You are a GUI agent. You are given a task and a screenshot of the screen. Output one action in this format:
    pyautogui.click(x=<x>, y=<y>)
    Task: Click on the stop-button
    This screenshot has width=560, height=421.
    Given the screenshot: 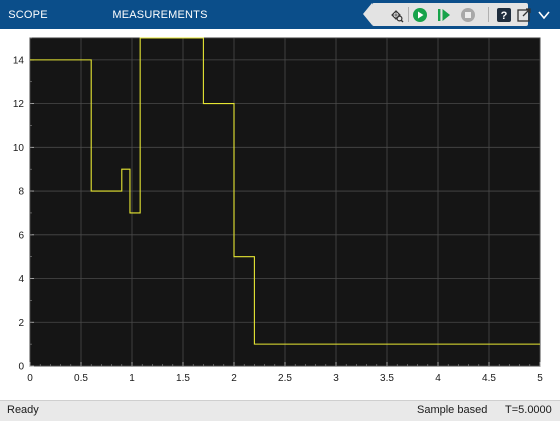 What is the action you would take?
    pyautogui.click(x=468, y=14)
    